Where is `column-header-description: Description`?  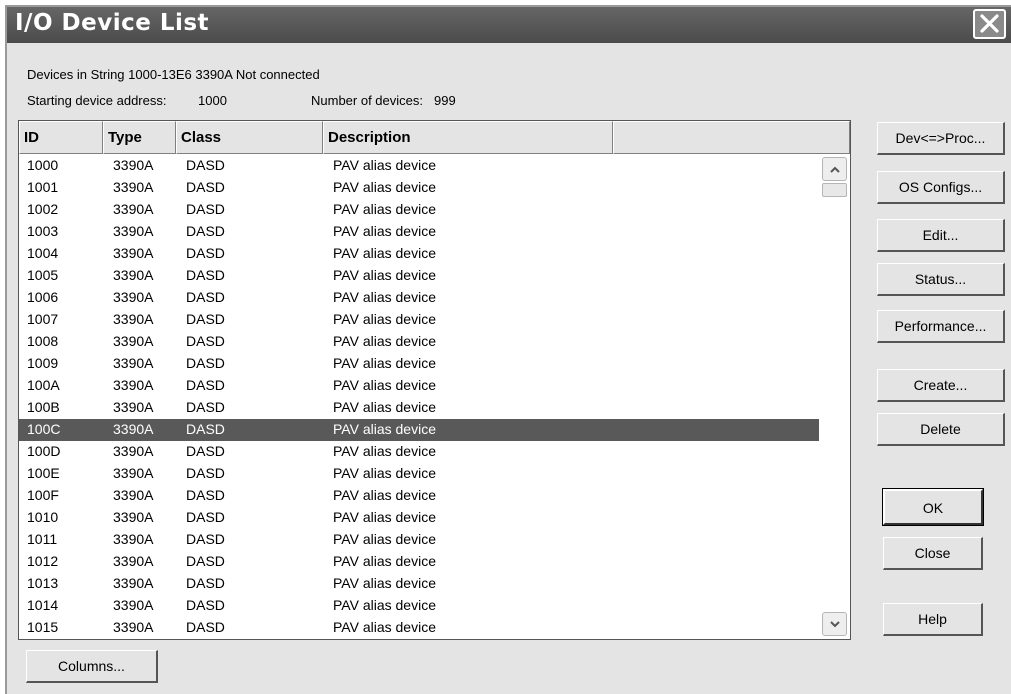
column-header-description: Description is located at coordinates (468, 137).